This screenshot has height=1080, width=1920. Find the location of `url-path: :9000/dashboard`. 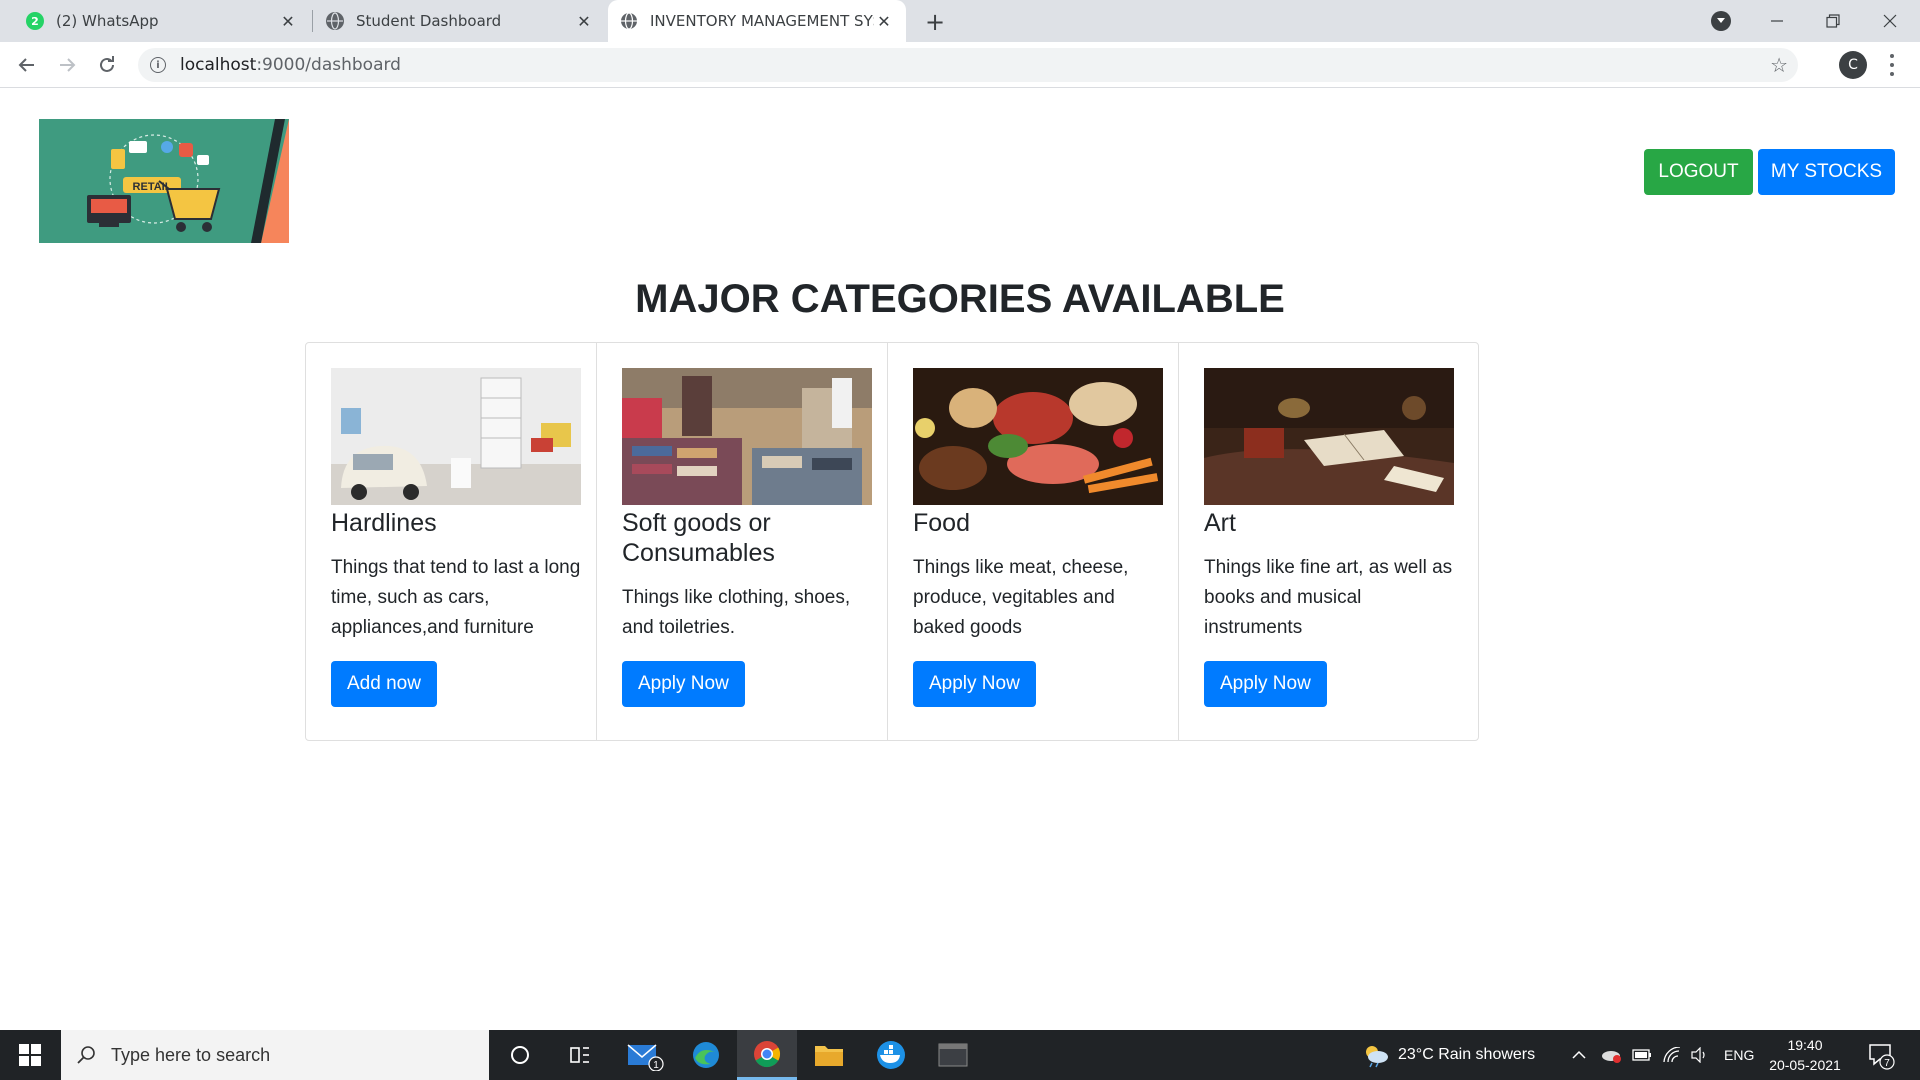

url-path: :9000/dashboard is located at coordinates (328, 65).